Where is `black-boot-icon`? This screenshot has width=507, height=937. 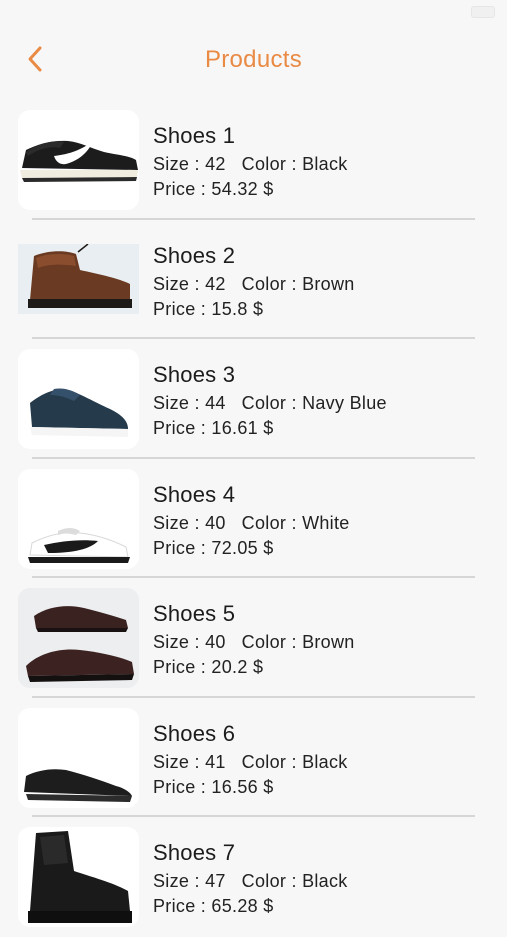 black-boot-icon is located at coordinates (80, 877).